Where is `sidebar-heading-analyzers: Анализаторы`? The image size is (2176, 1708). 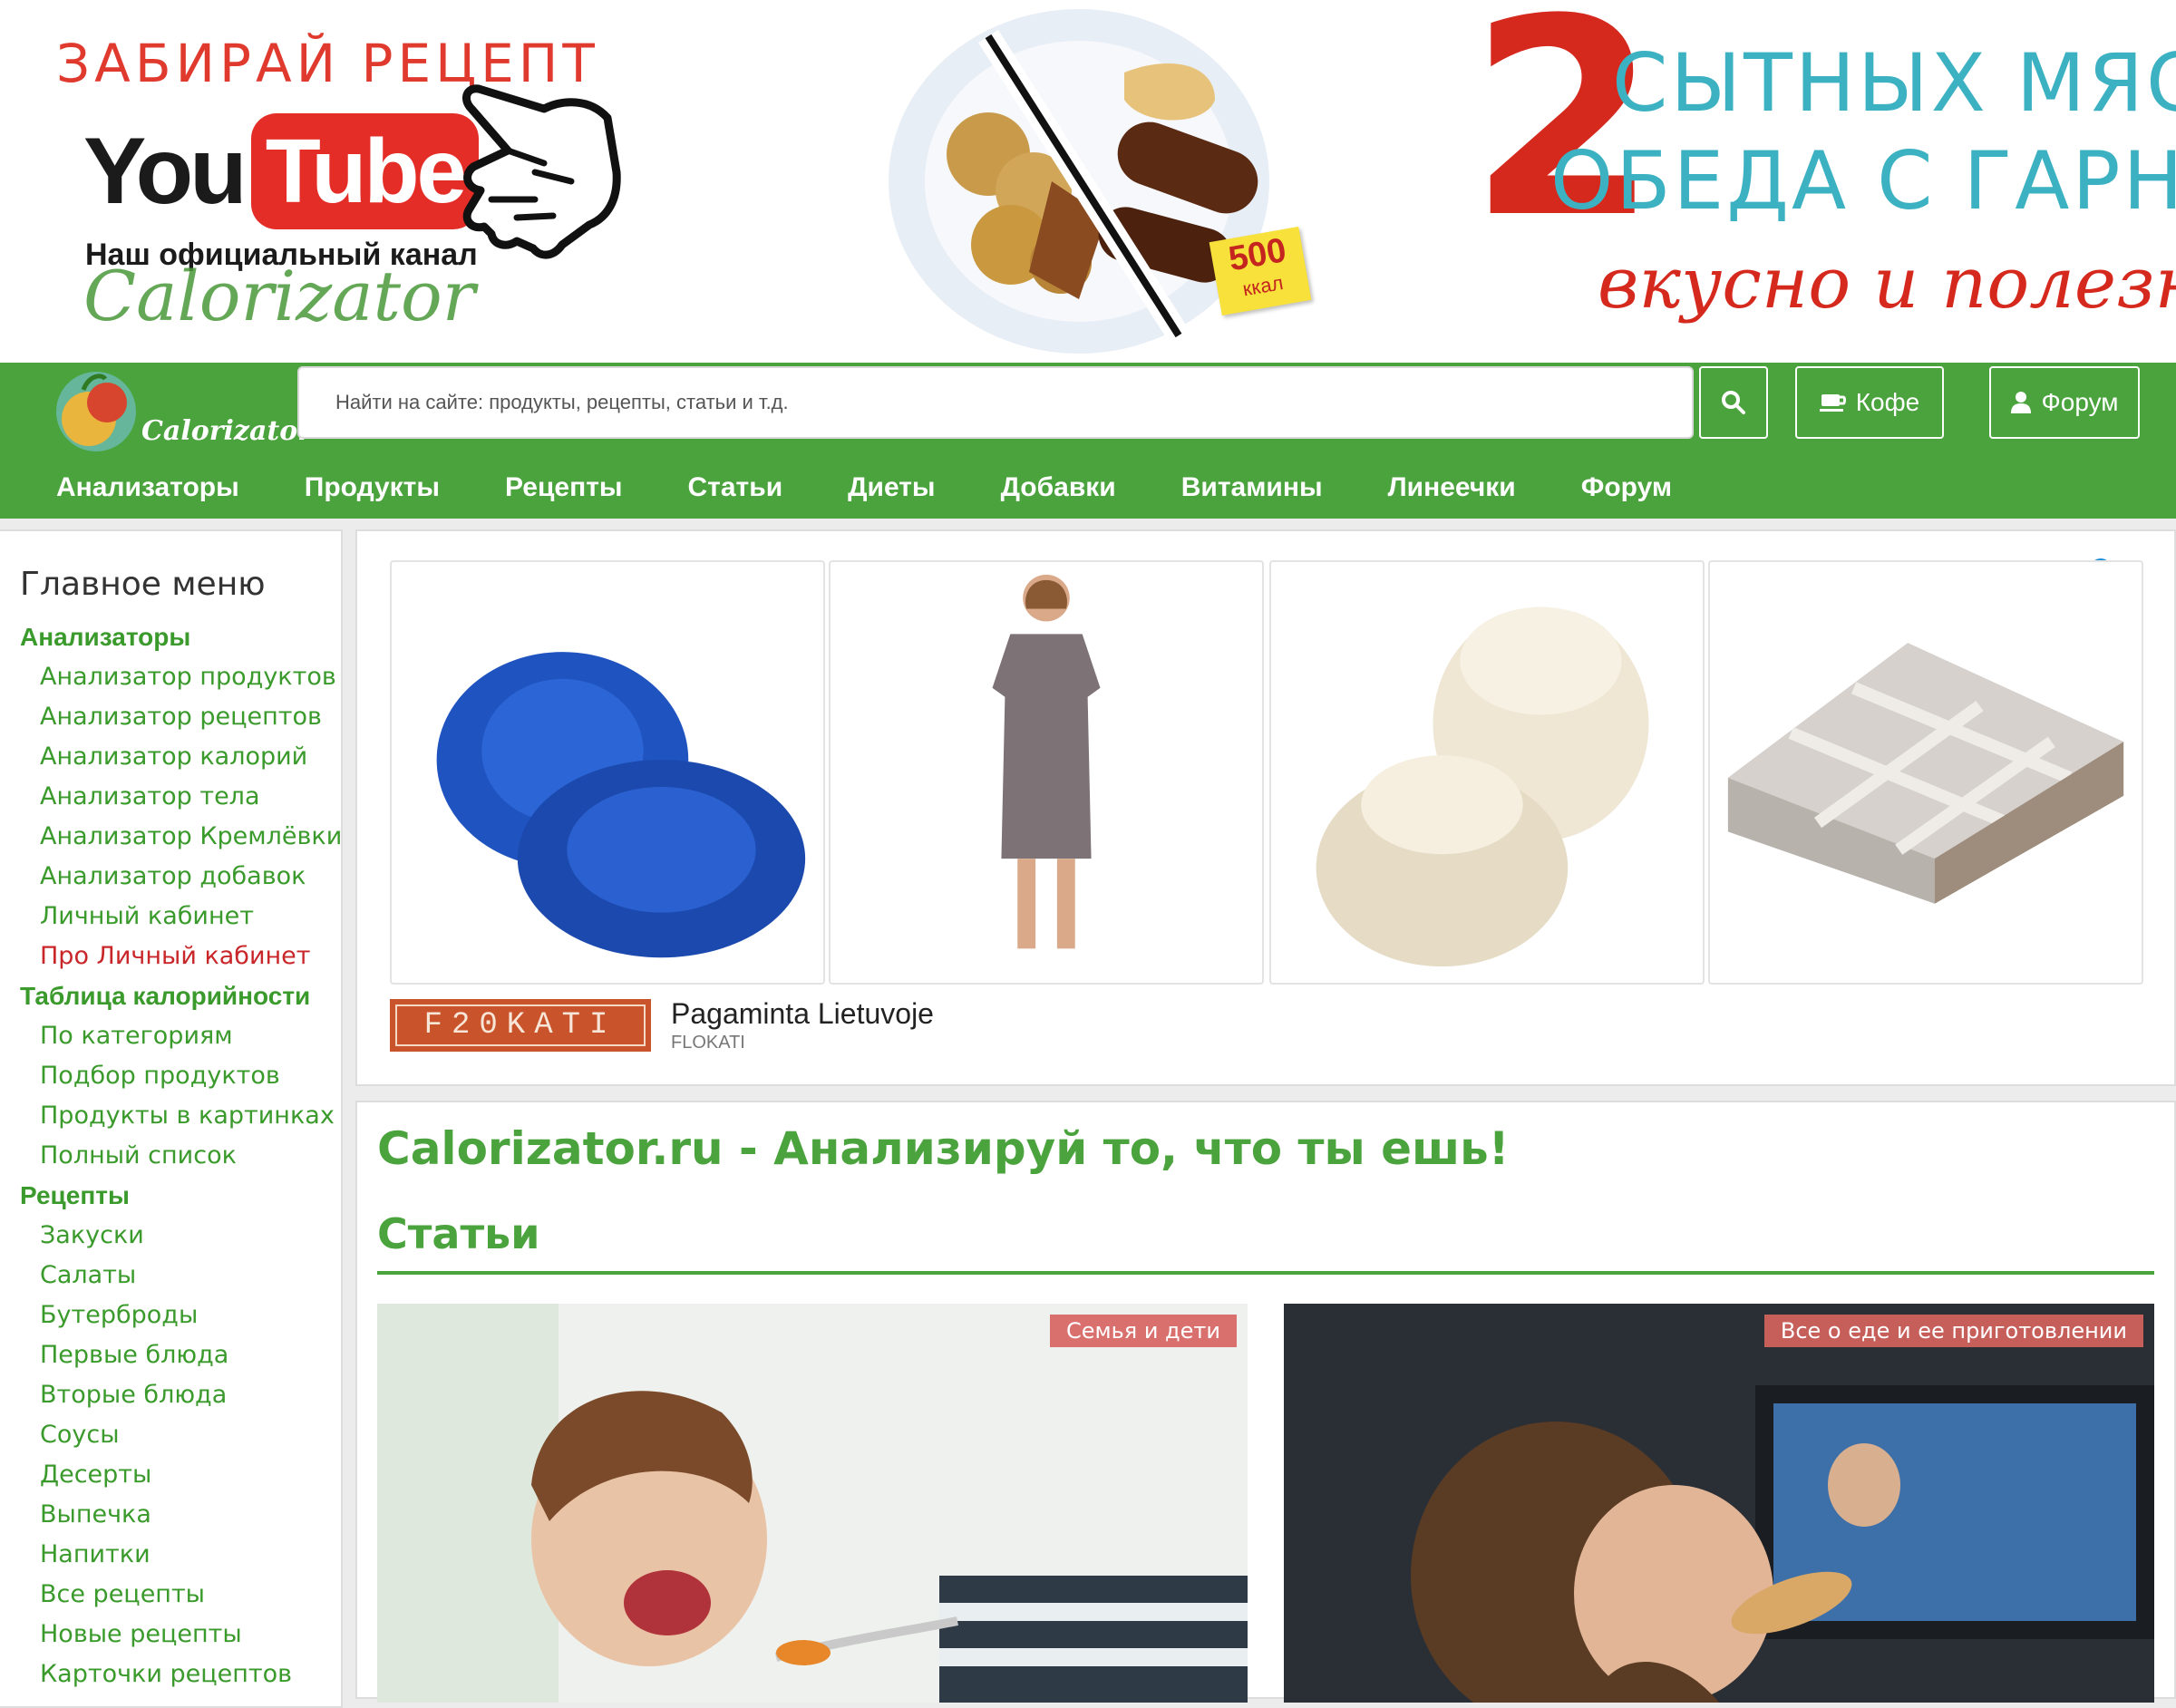 sidebar-heading-analyzers: Анализаторы is located at coordinates (180, 637).